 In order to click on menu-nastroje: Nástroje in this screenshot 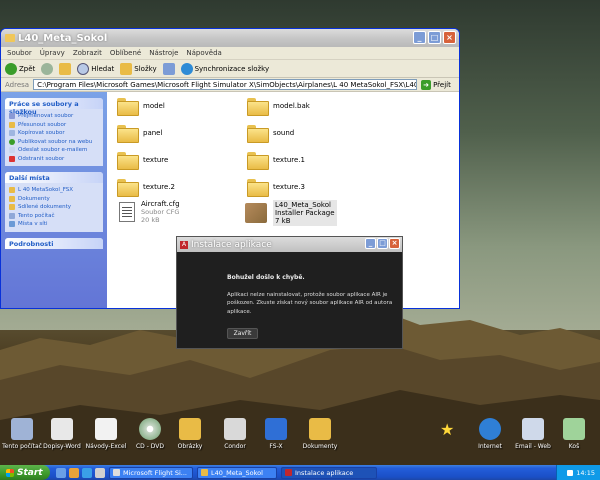, I will do `click(163, 53)`.